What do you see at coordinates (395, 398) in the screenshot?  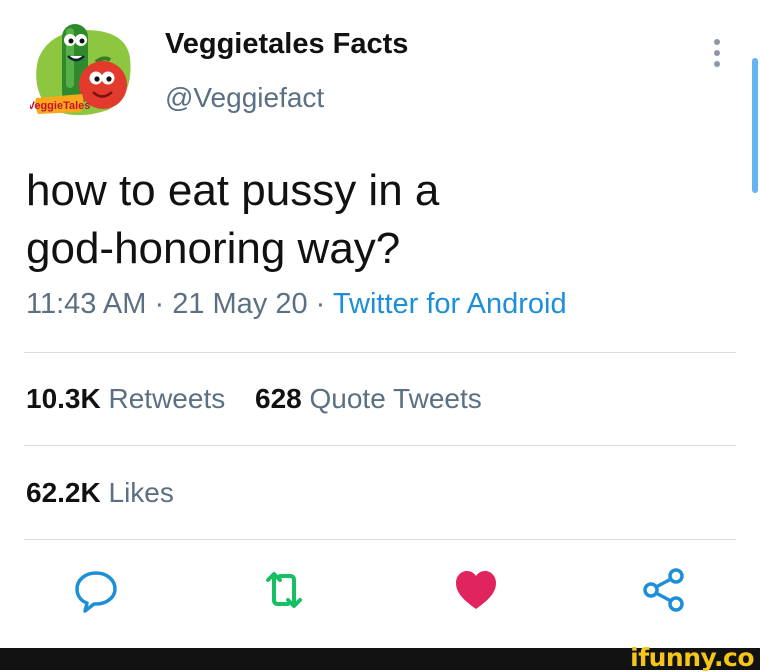 I see `quotes-label: Quote Tweets` at bounding box center [395, 398].